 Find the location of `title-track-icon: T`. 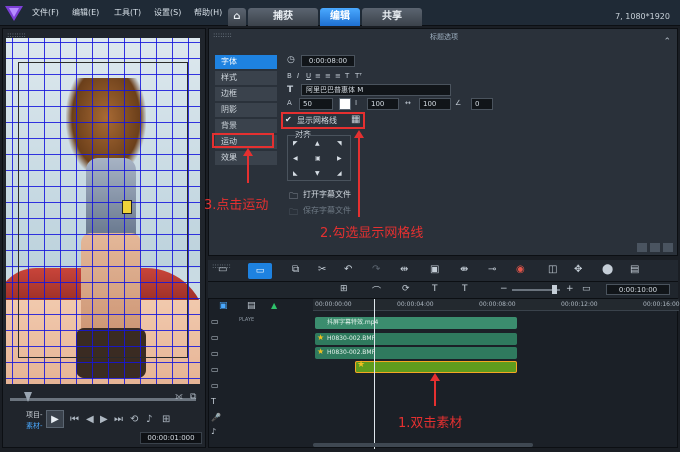

title-track-icon: T is located at coordinates (435, 289).